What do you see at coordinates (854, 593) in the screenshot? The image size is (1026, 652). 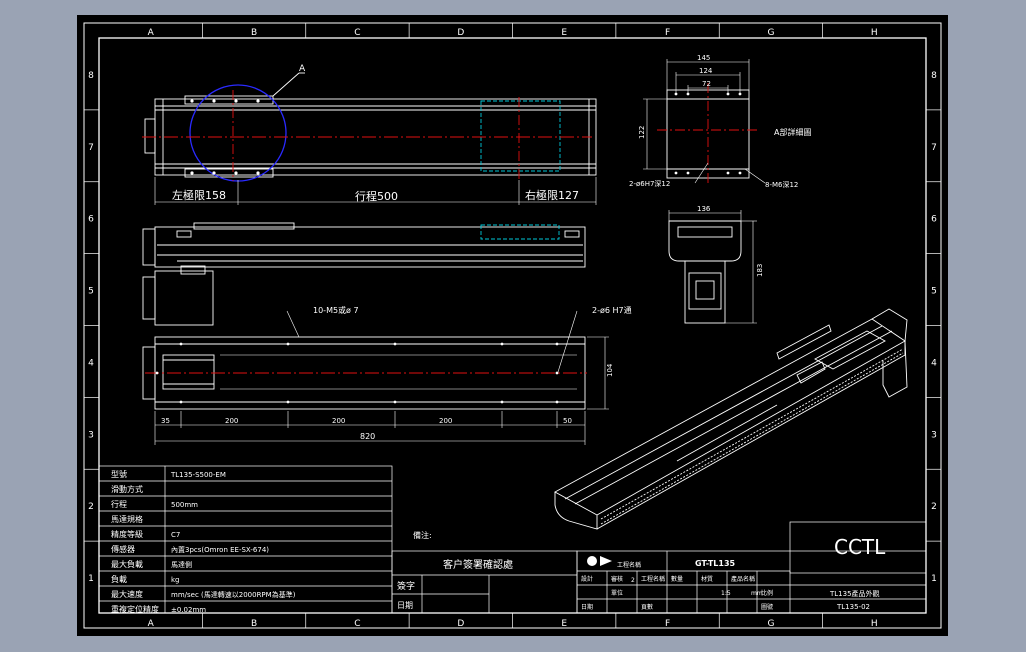 I see `product-name: TL135產品外觀` at bounding box center [854, 593].